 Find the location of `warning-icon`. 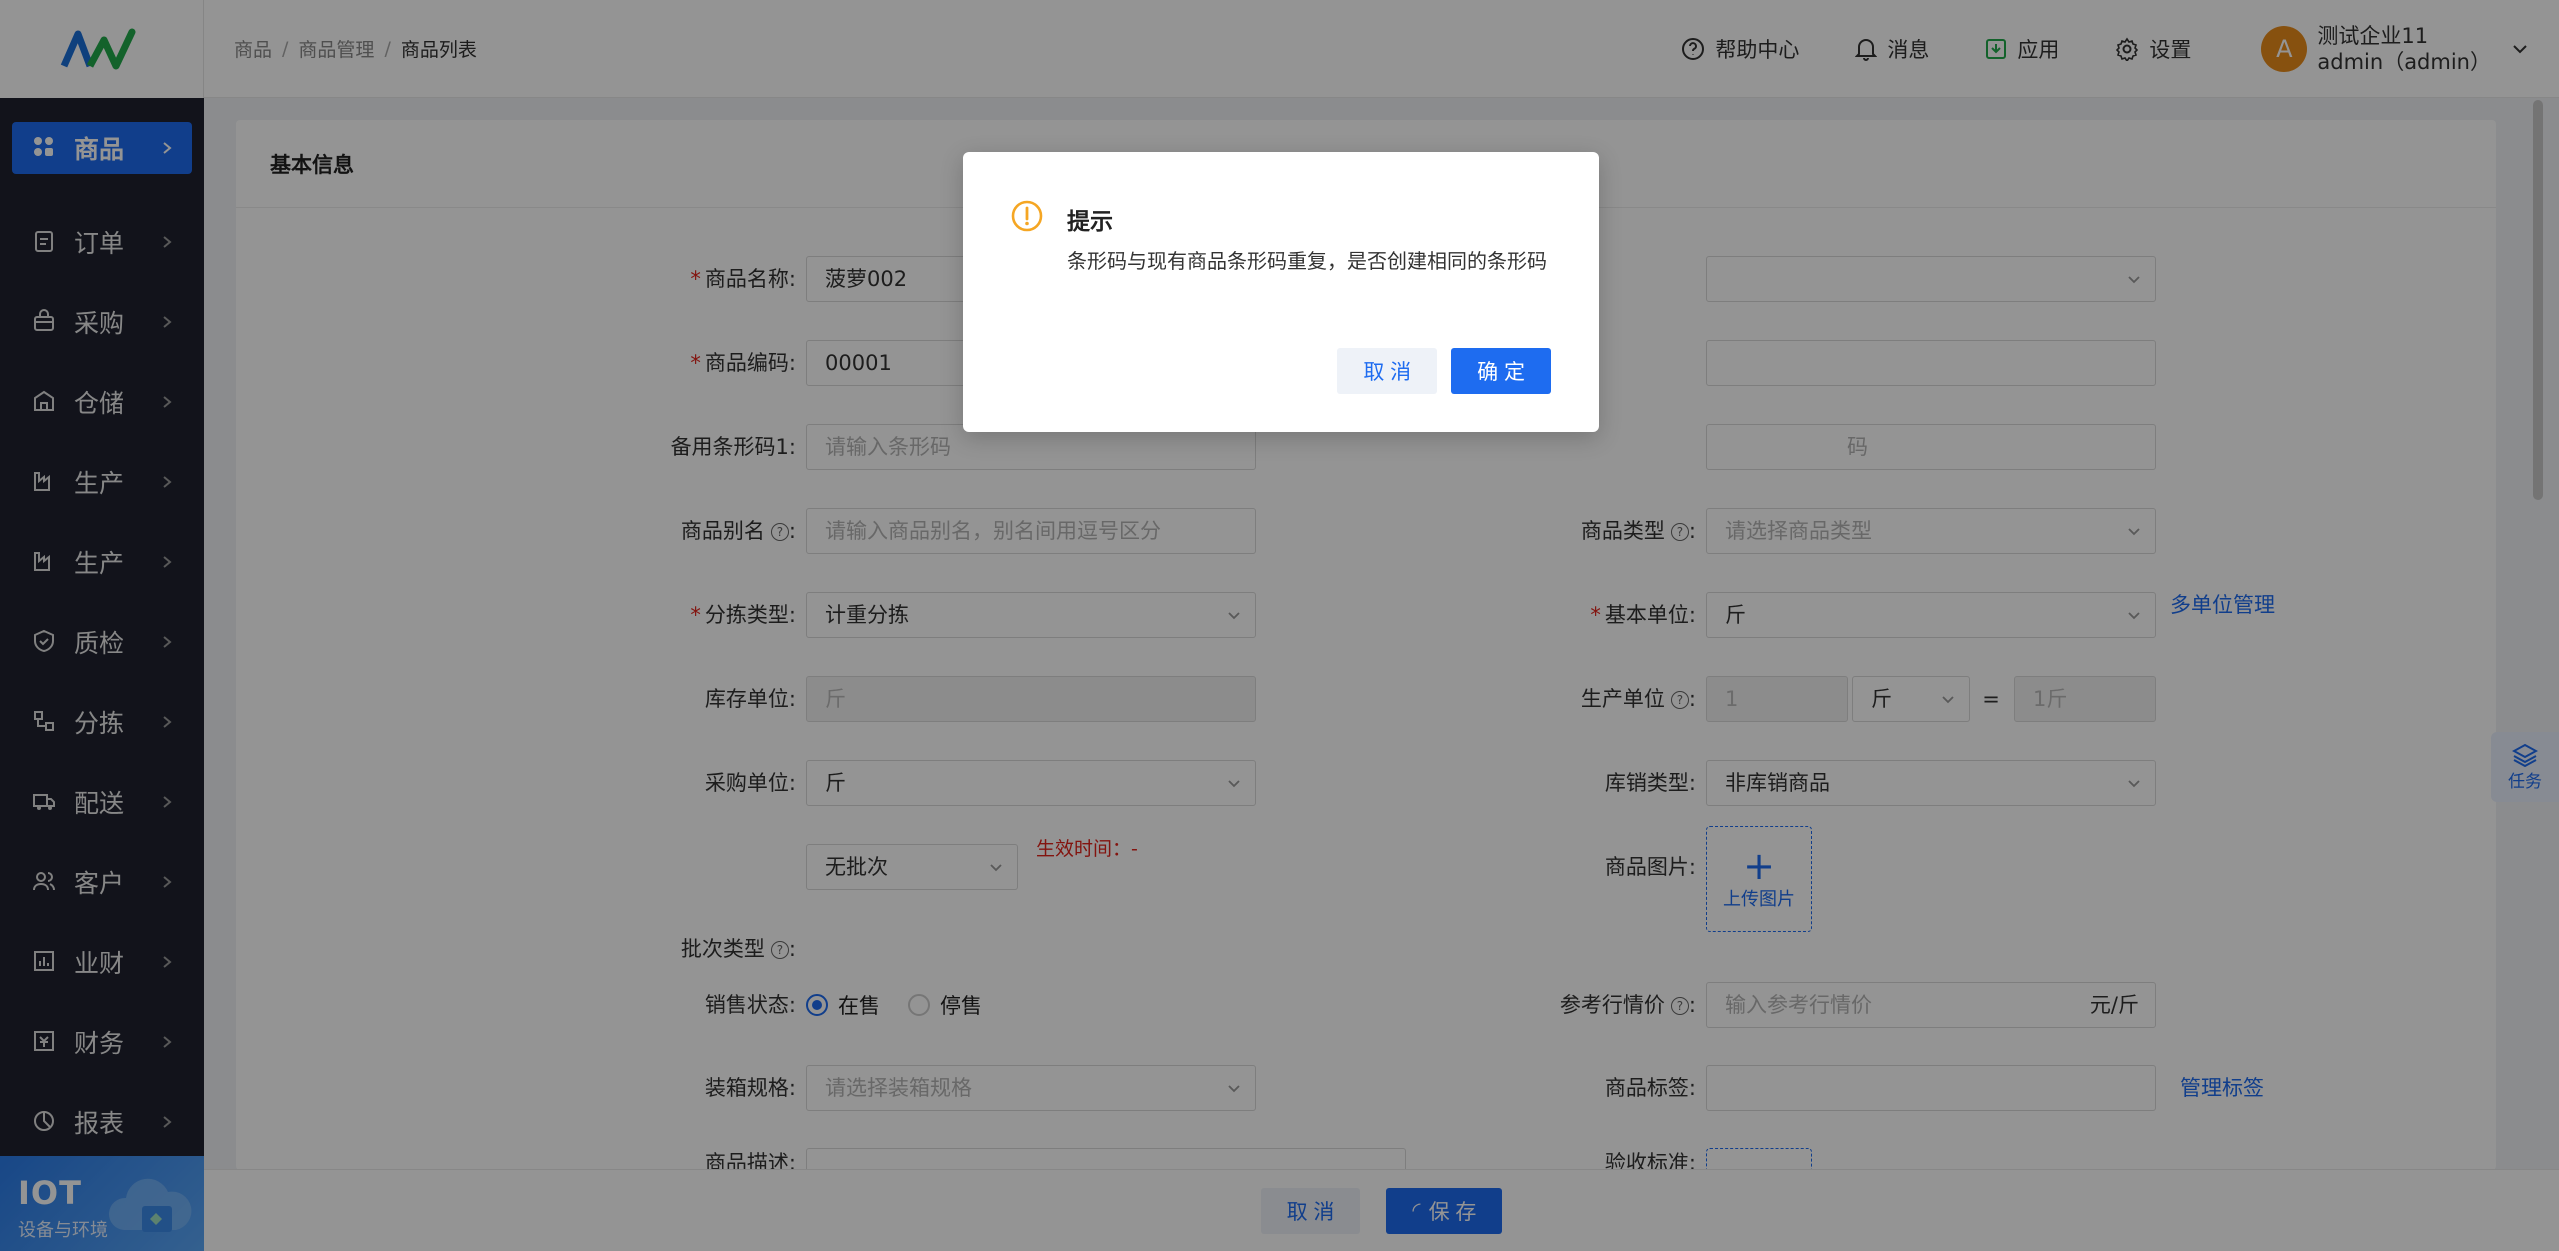

warning-icon is located at coordinates (1027, 216).